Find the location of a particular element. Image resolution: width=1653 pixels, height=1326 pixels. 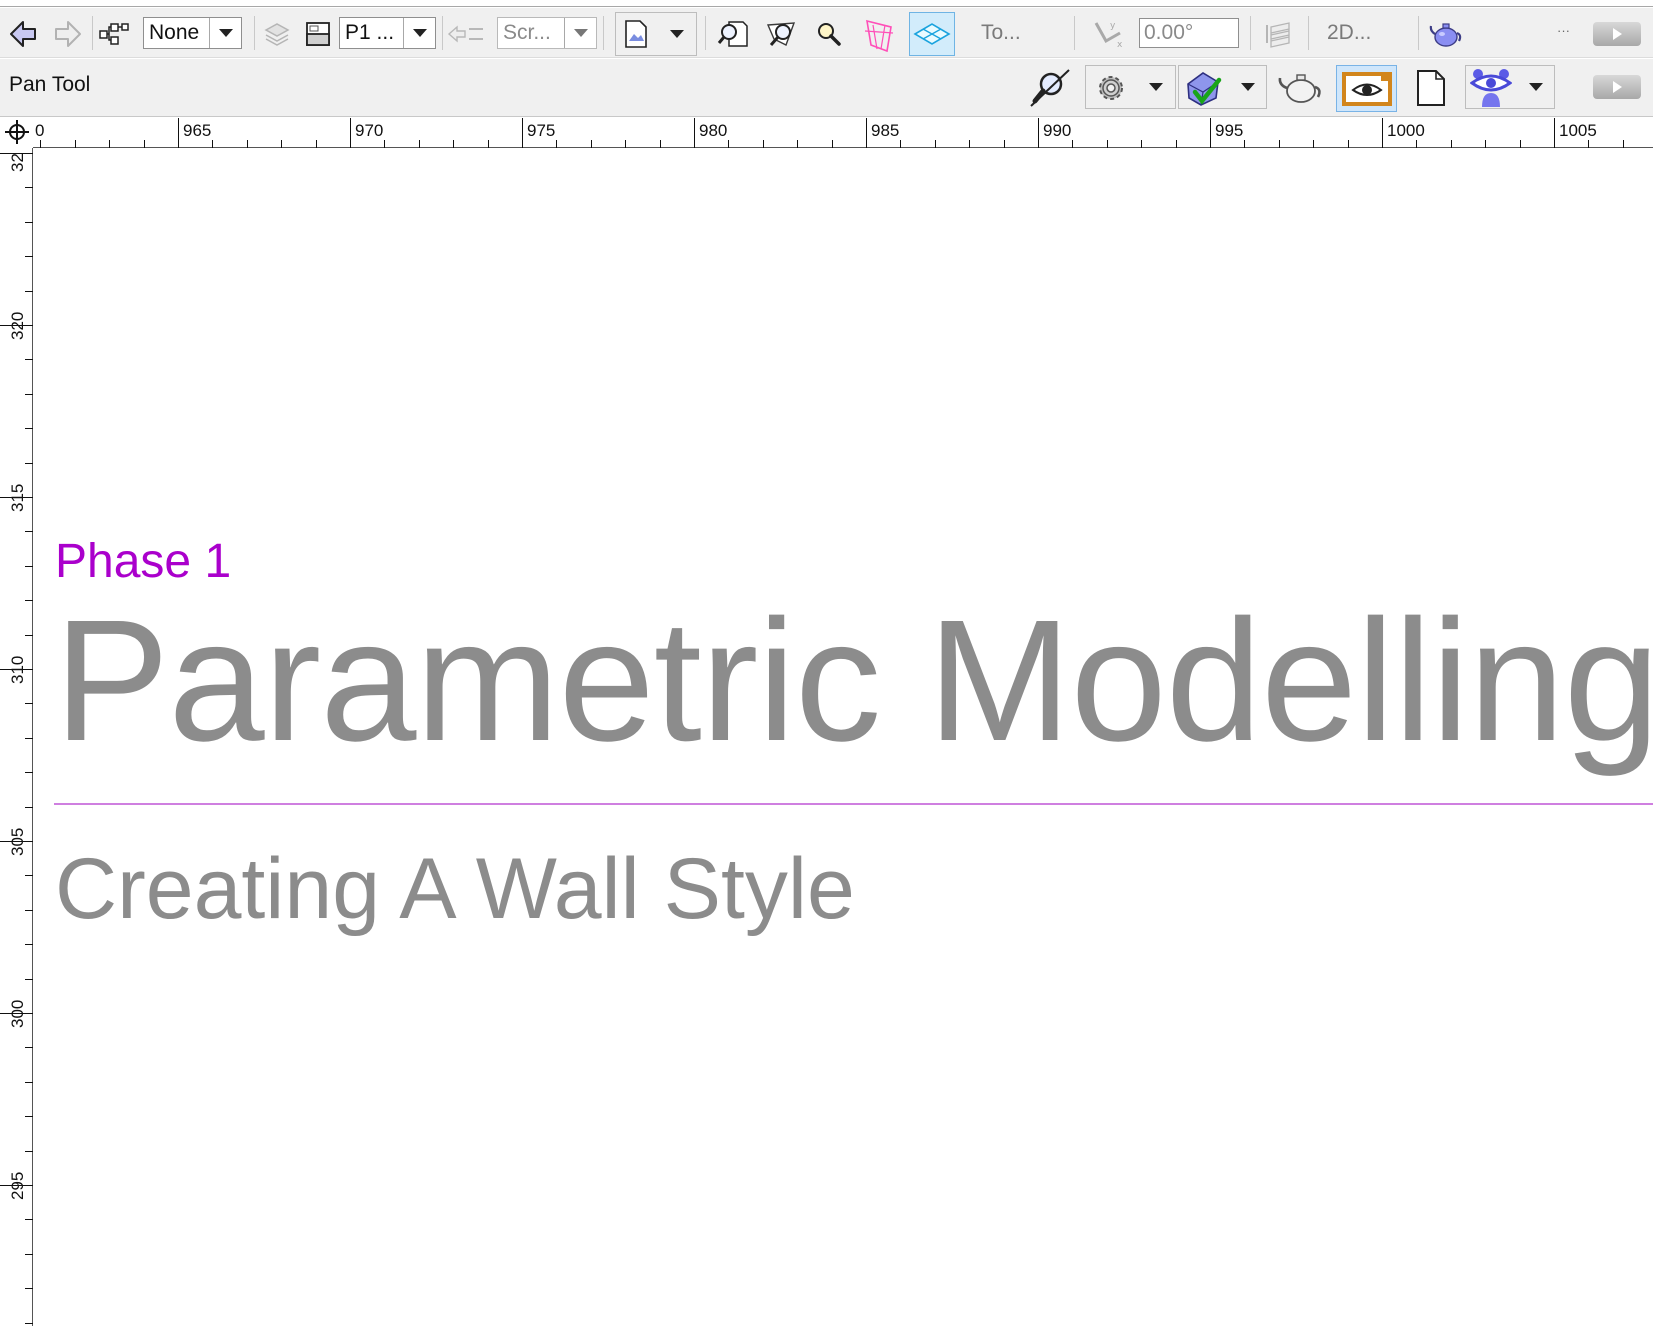

quick-search-button is located at coordinates (1050, 88).